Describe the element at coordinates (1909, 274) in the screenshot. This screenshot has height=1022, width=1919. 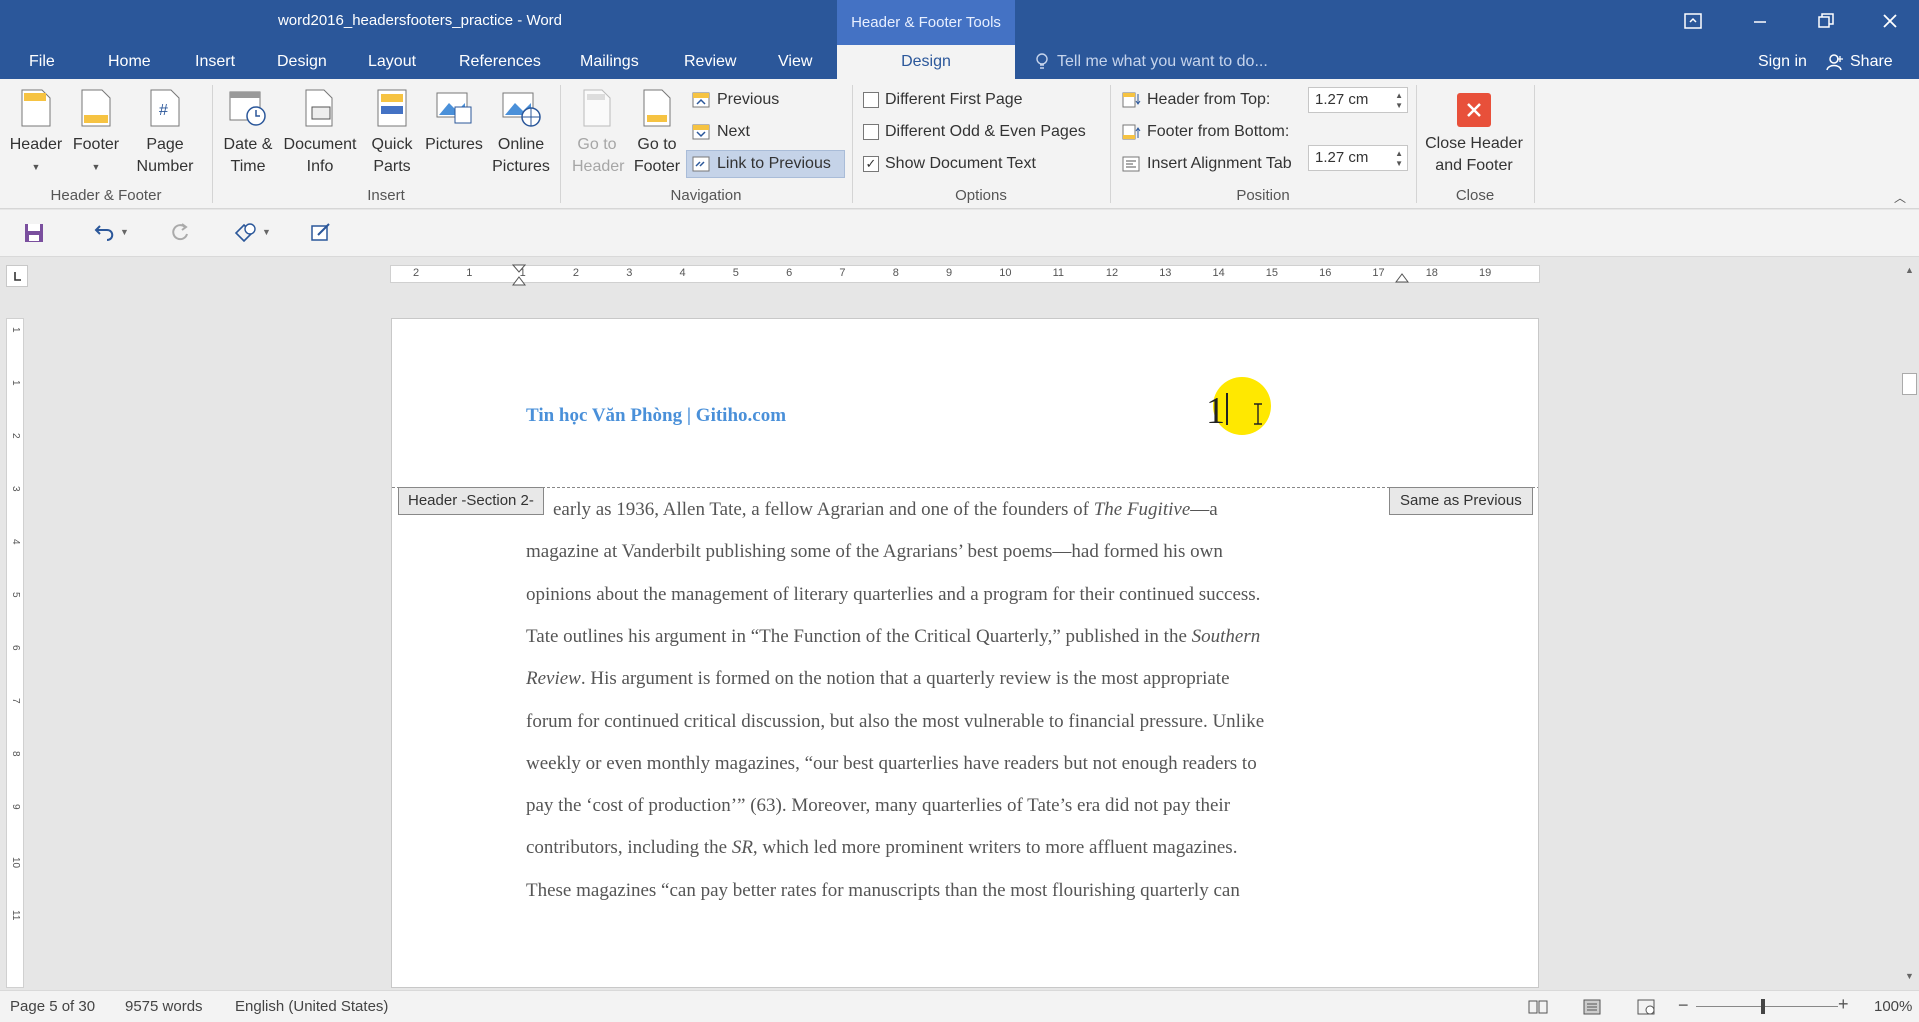
I see `scroll-up-icon: ▲` at that location.